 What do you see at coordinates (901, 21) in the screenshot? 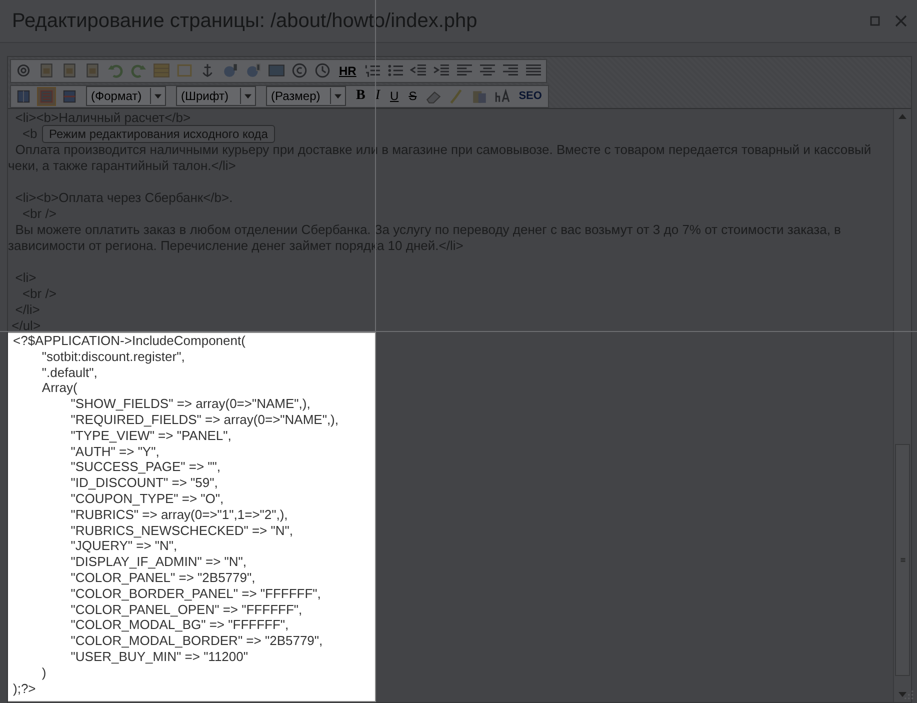
I see `close-icon` at bounding box center [901, 21].